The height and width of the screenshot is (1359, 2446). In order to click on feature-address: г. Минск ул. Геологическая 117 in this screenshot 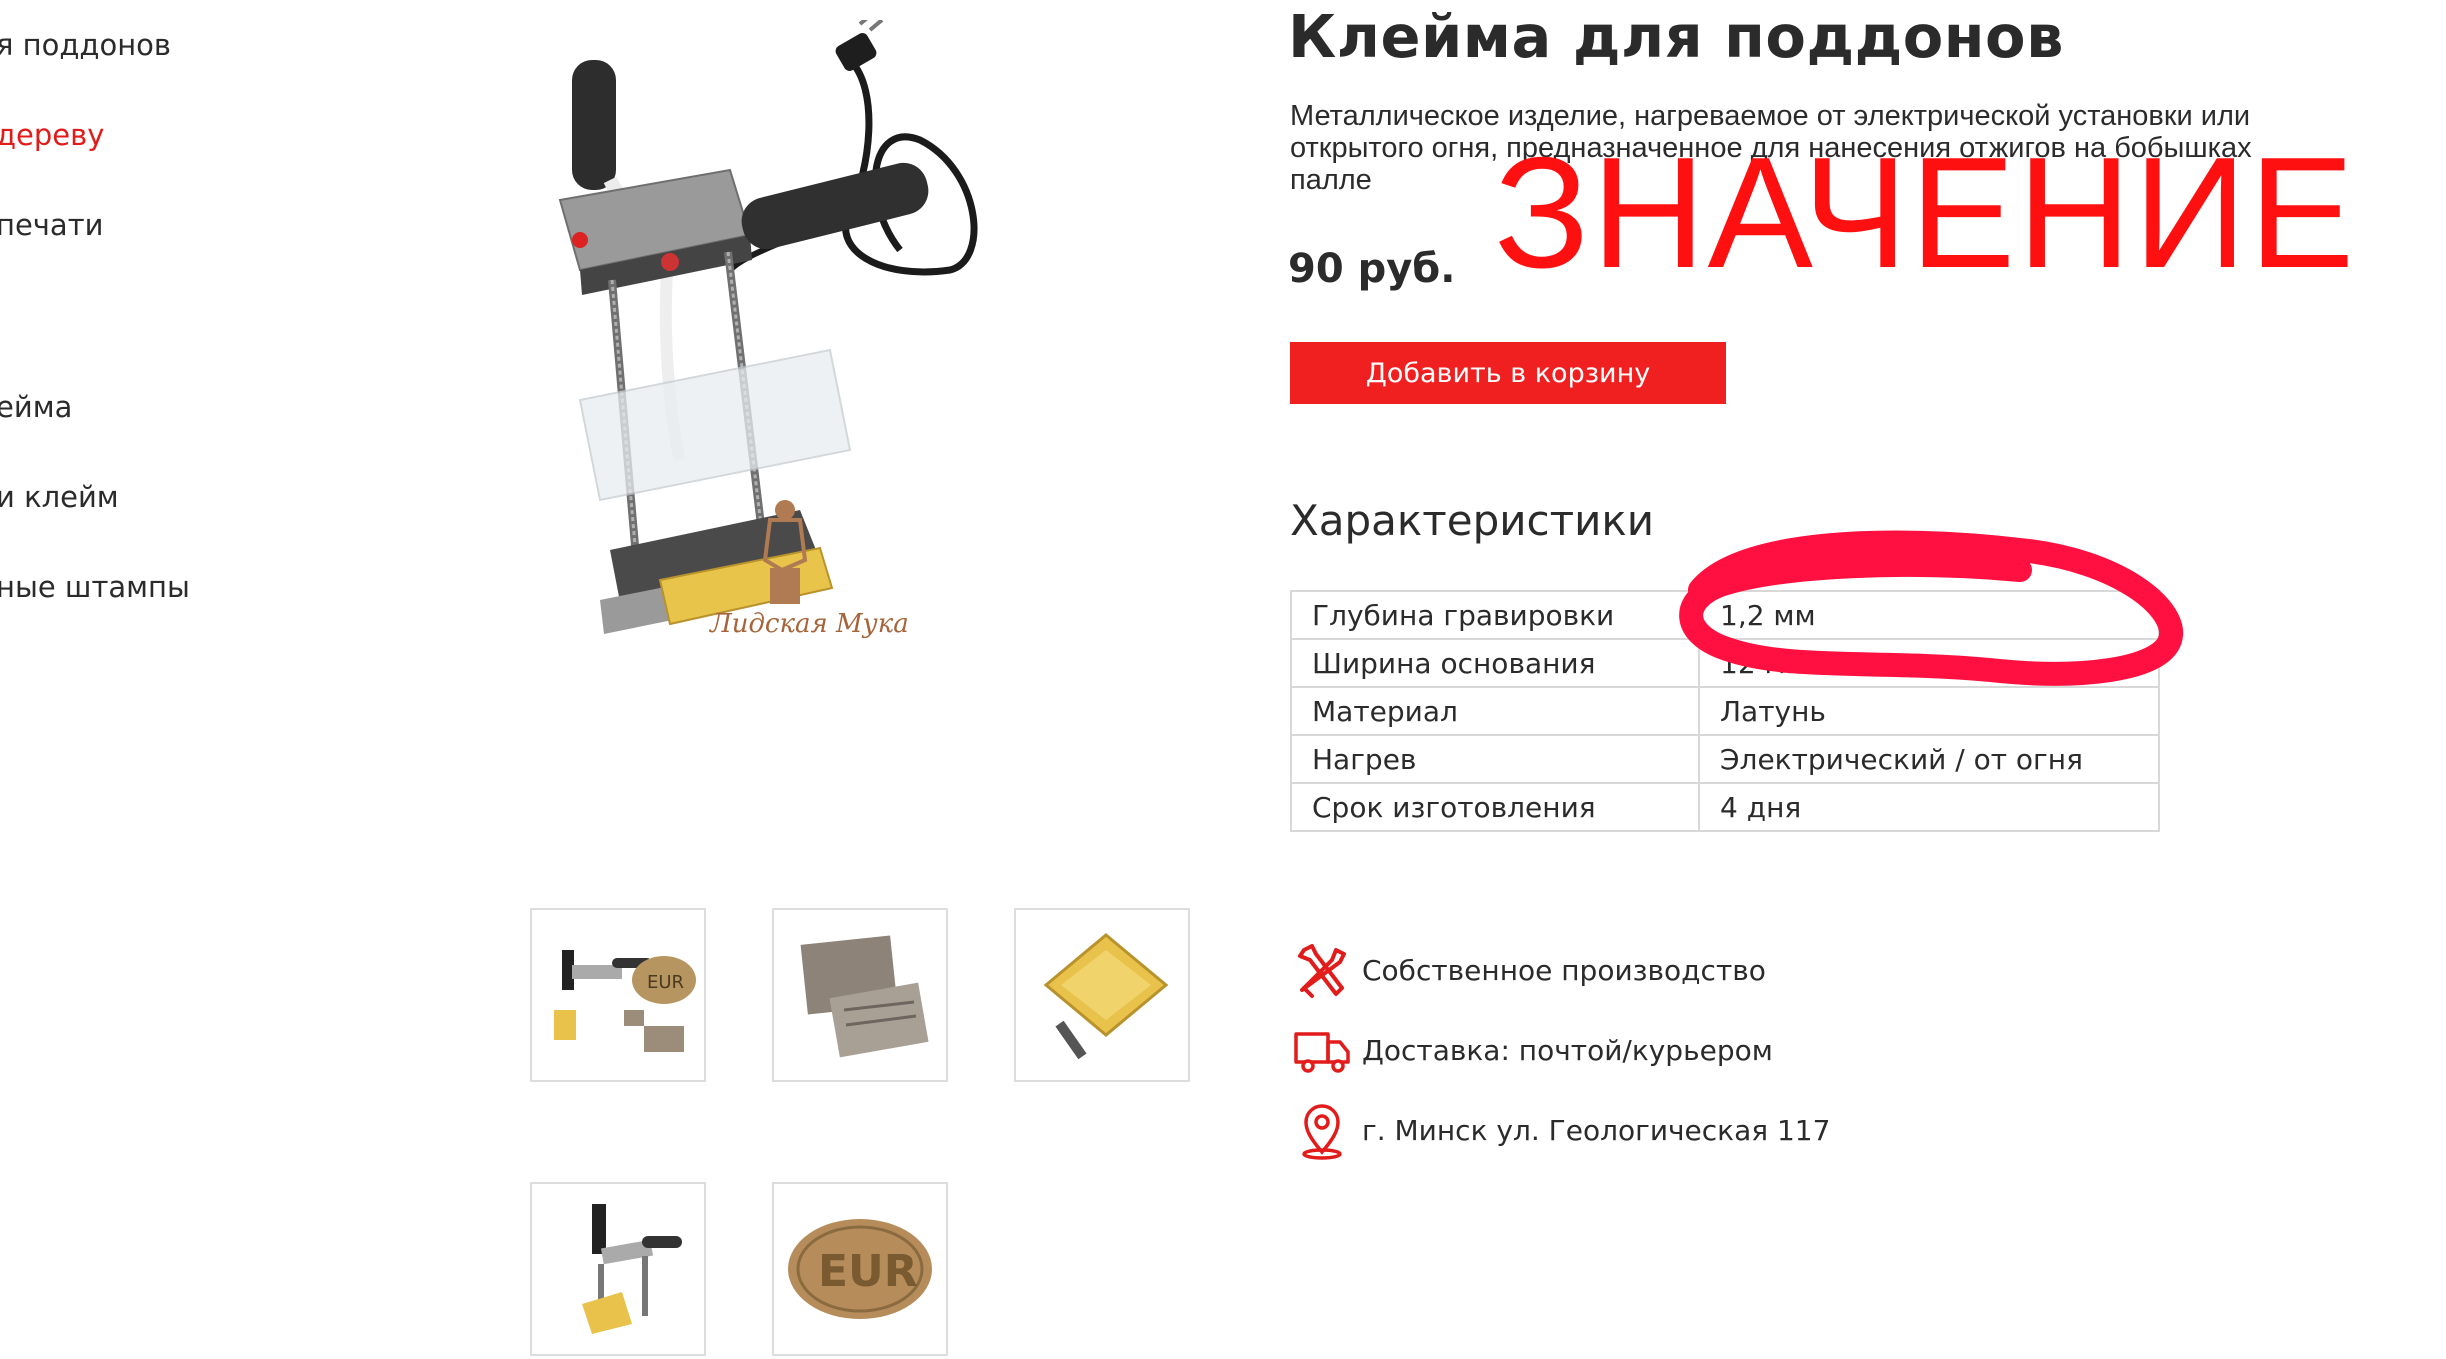, I will do `click(1561, 1130)`.